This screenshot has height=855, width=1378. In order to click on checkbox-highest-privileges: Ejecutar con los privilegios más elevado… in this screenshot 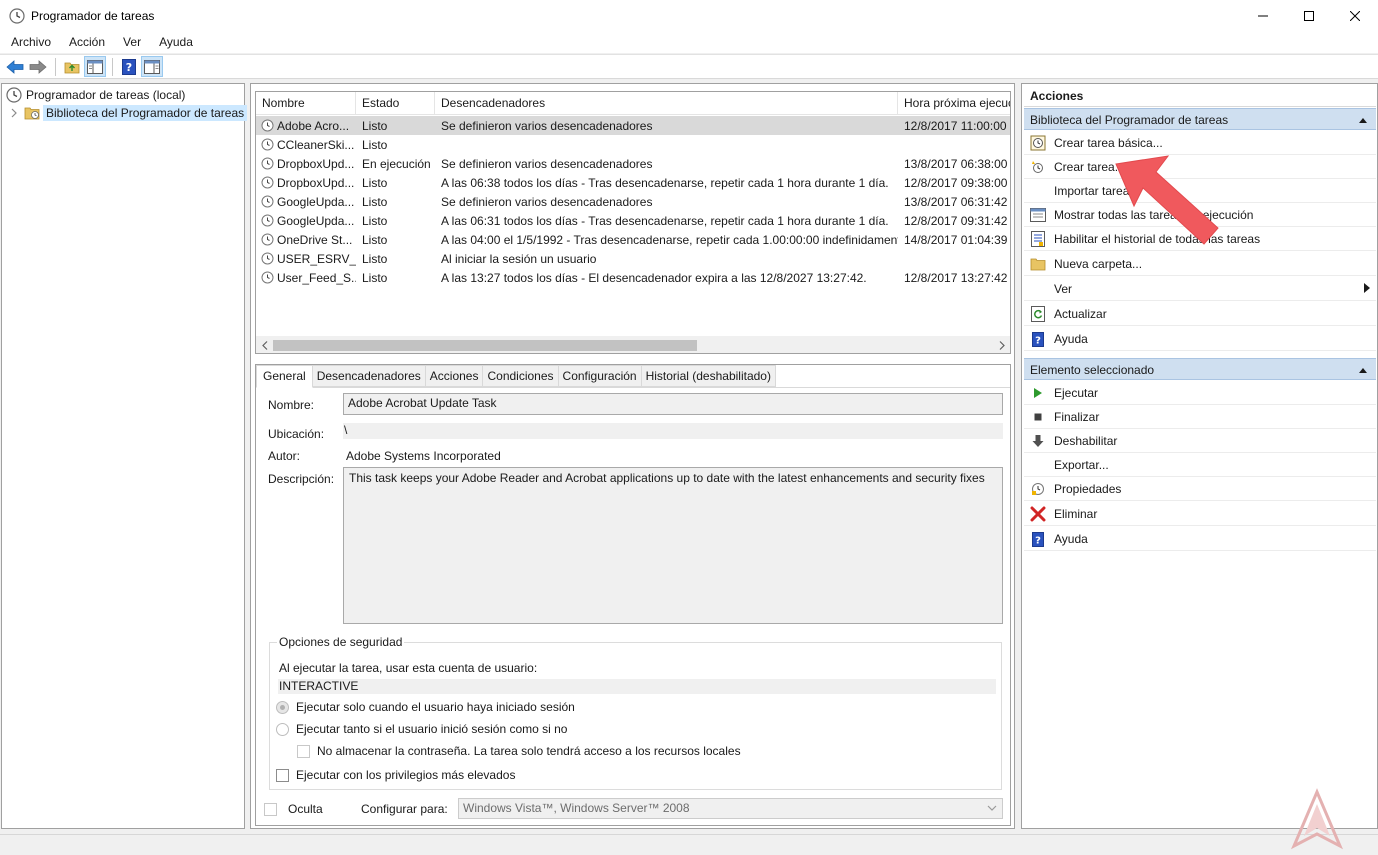, I will do `click(395, 775)`.